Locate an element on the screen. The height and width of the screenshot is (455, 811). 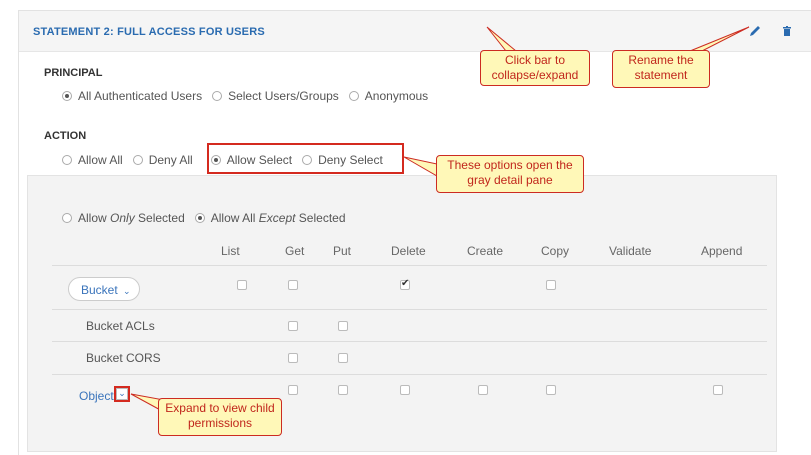
mode-option-allow-all-except-selected: Allow All Except Selected is located at coordinates (270, 218).